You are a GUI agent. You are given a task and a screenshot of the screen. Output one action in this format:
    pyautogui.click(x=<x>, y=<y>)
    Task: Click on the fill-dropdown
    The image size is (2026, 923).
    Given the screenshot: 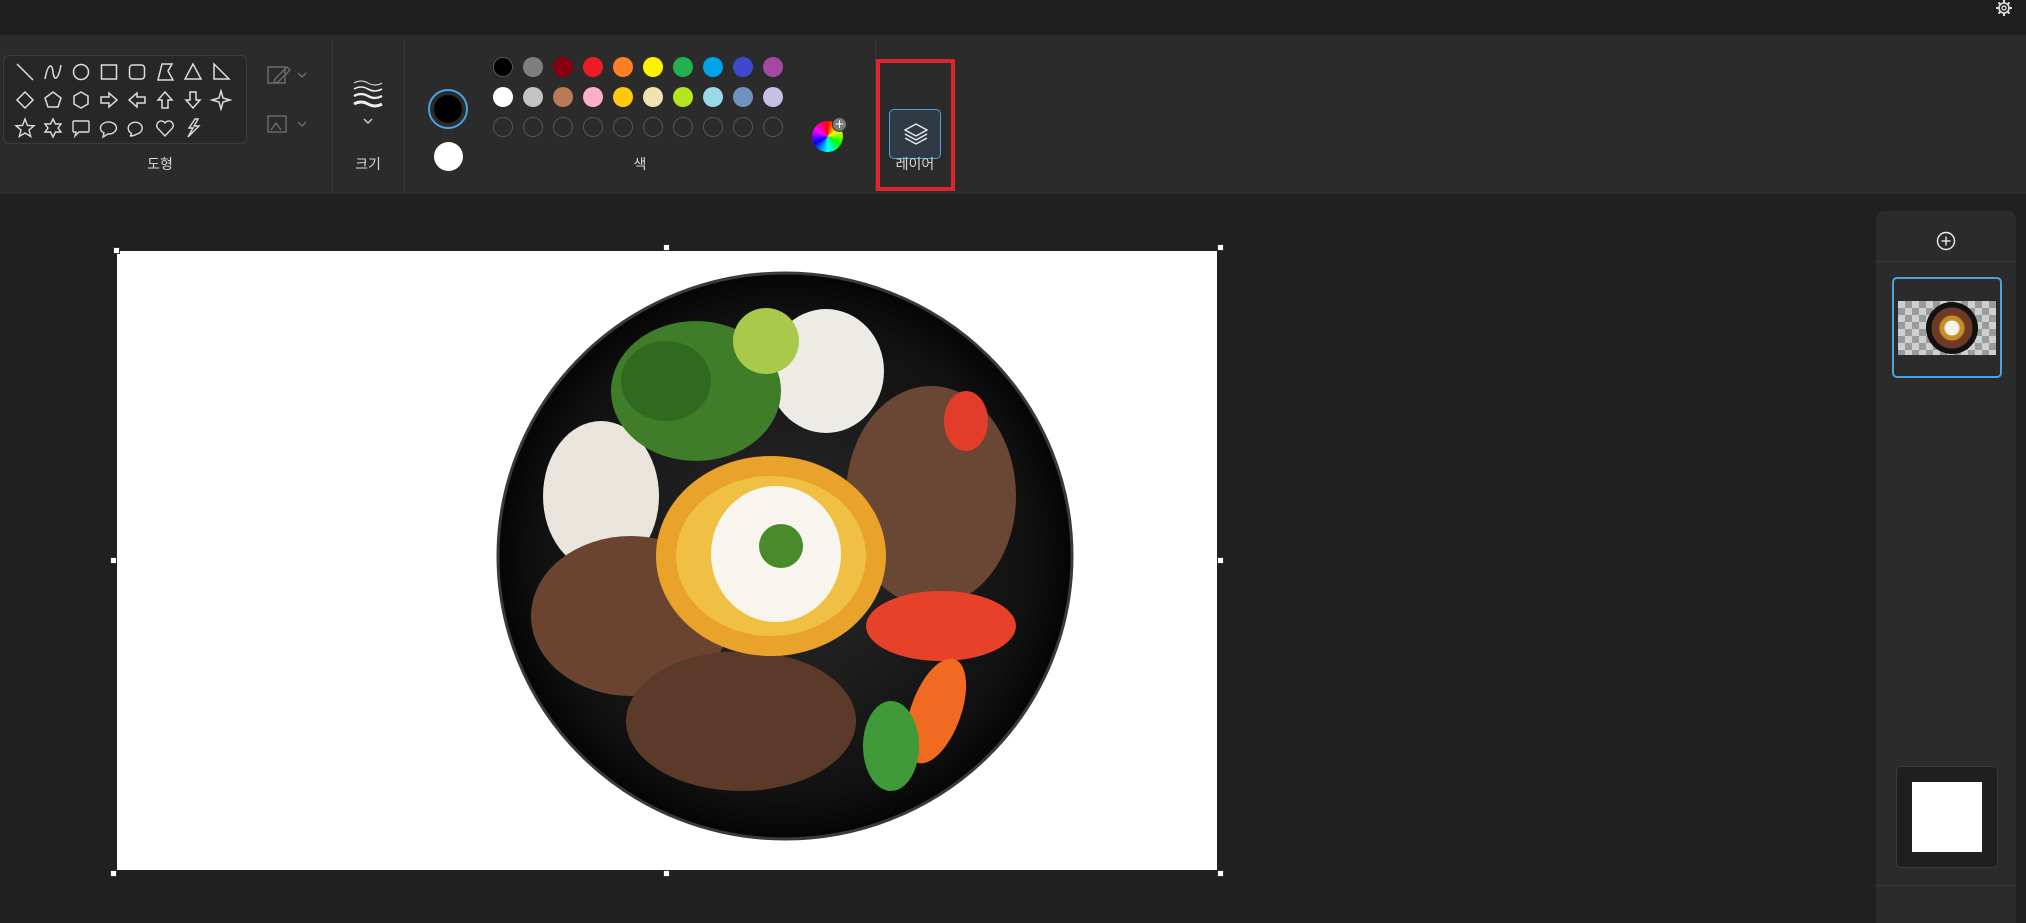 What is the action you would take?
    pyautogui.click(x=290, y=124)
    